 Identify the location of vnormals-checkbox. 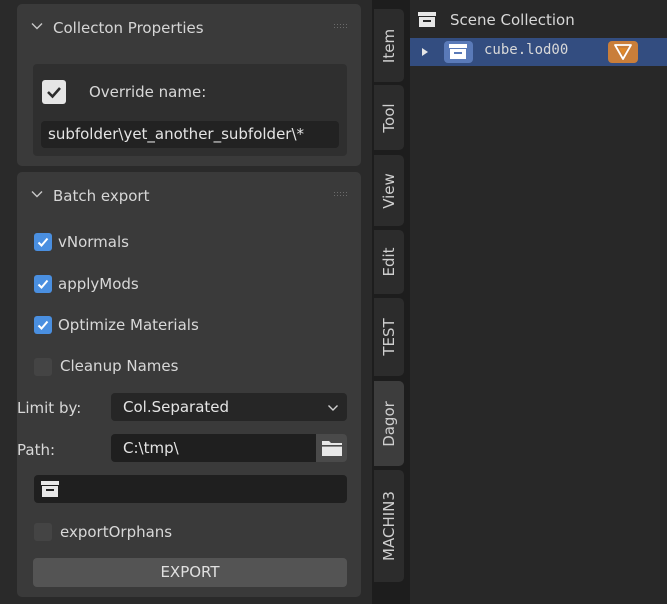
(43, 242).